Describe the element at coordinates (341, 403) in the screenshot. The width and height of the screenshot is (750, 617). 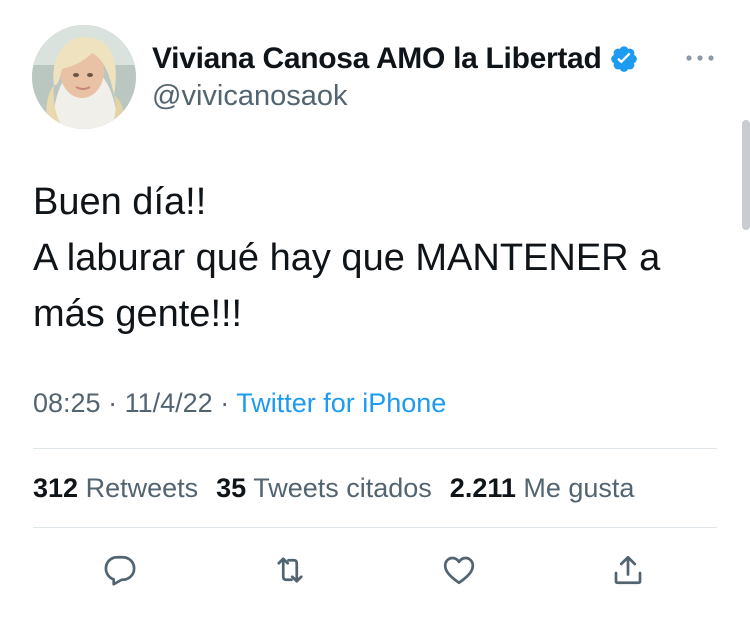
I see `tweet-source-link: Twitter for iPhone` at that location.